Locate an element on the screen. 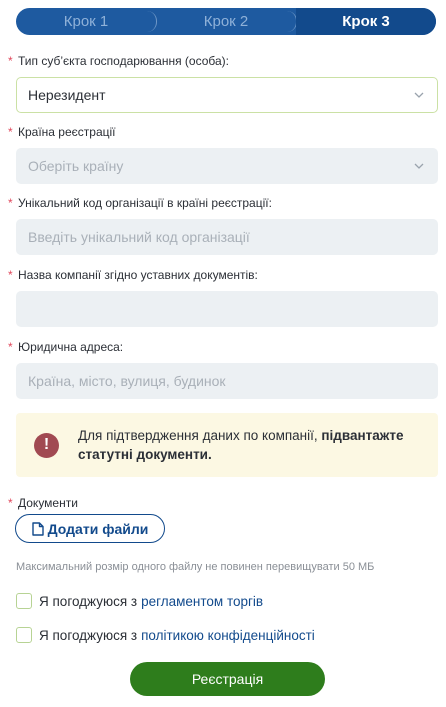  entity-type-select: Нерезидент is located at coordinates (227, 95).